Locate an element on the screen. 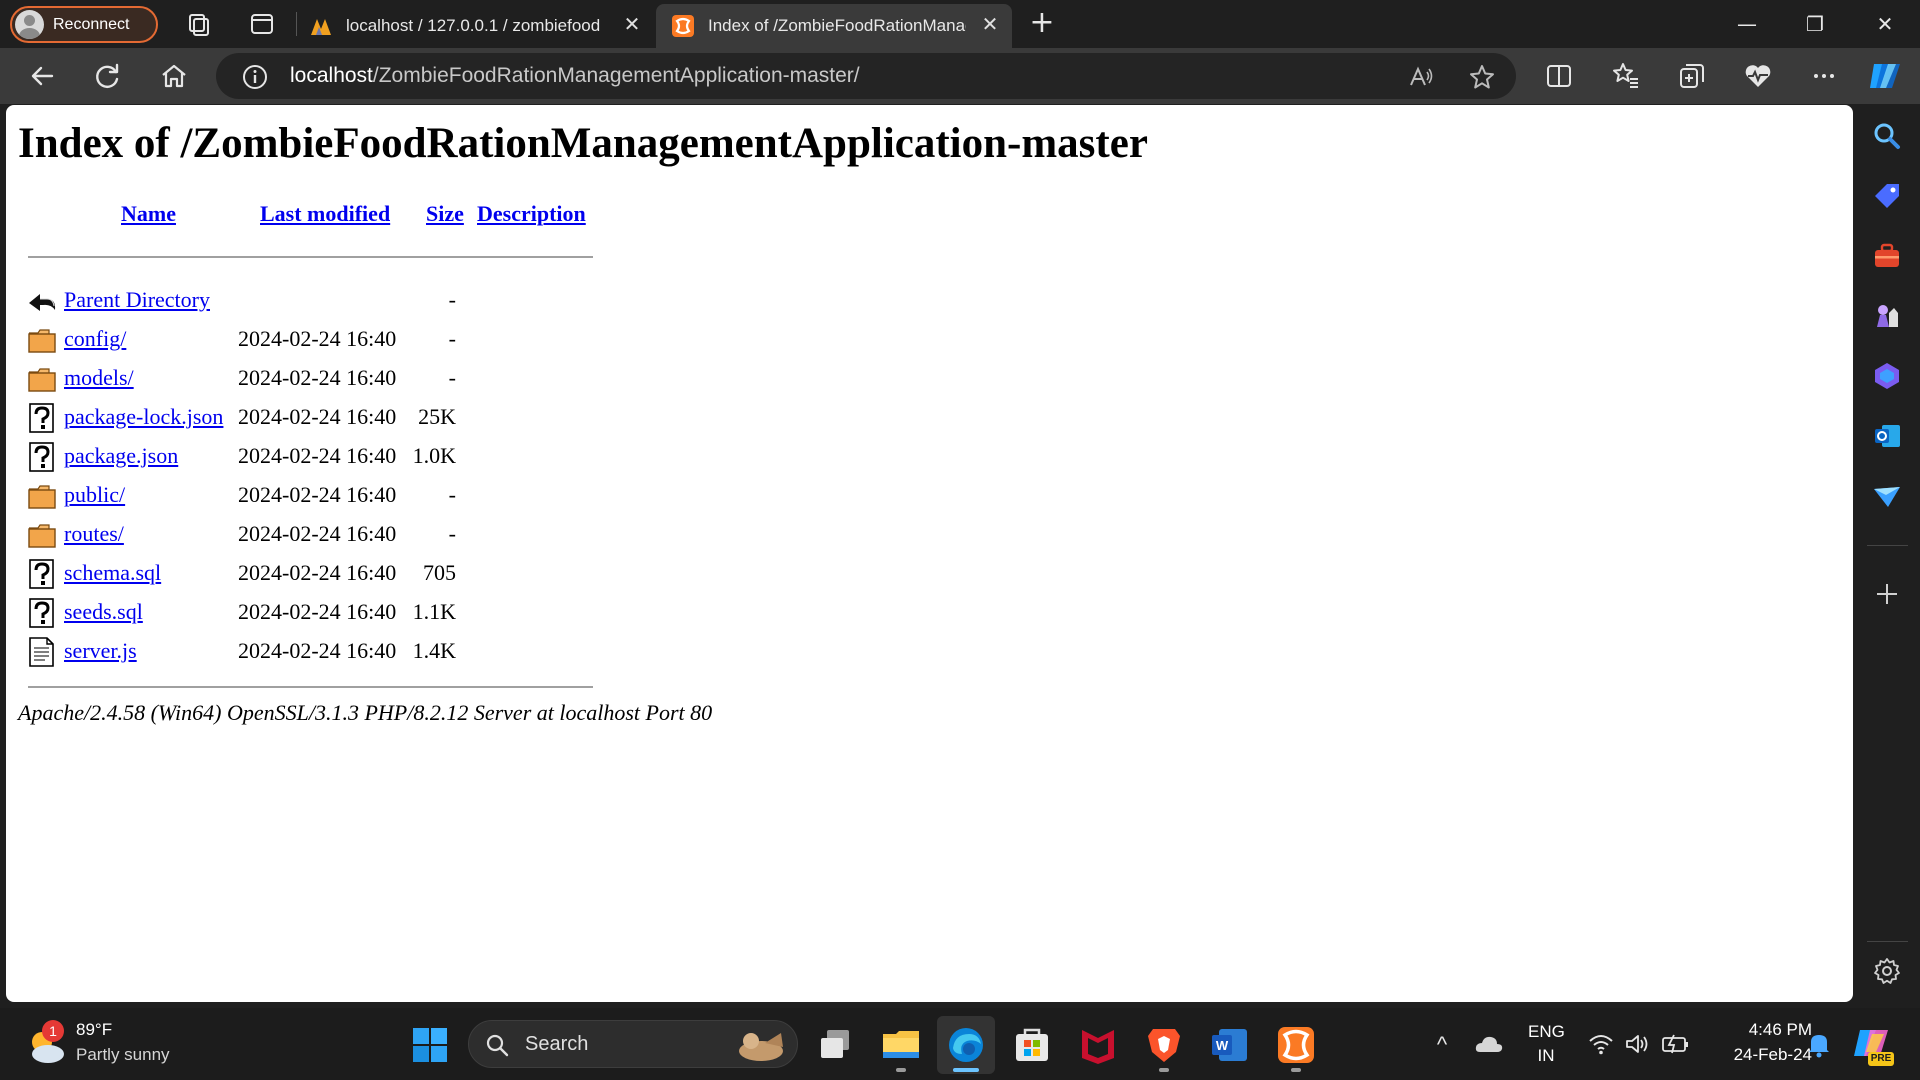 The width and height of the screenshot is (1920, 1080). workspaces-icon is located at coordinates (198, 24).